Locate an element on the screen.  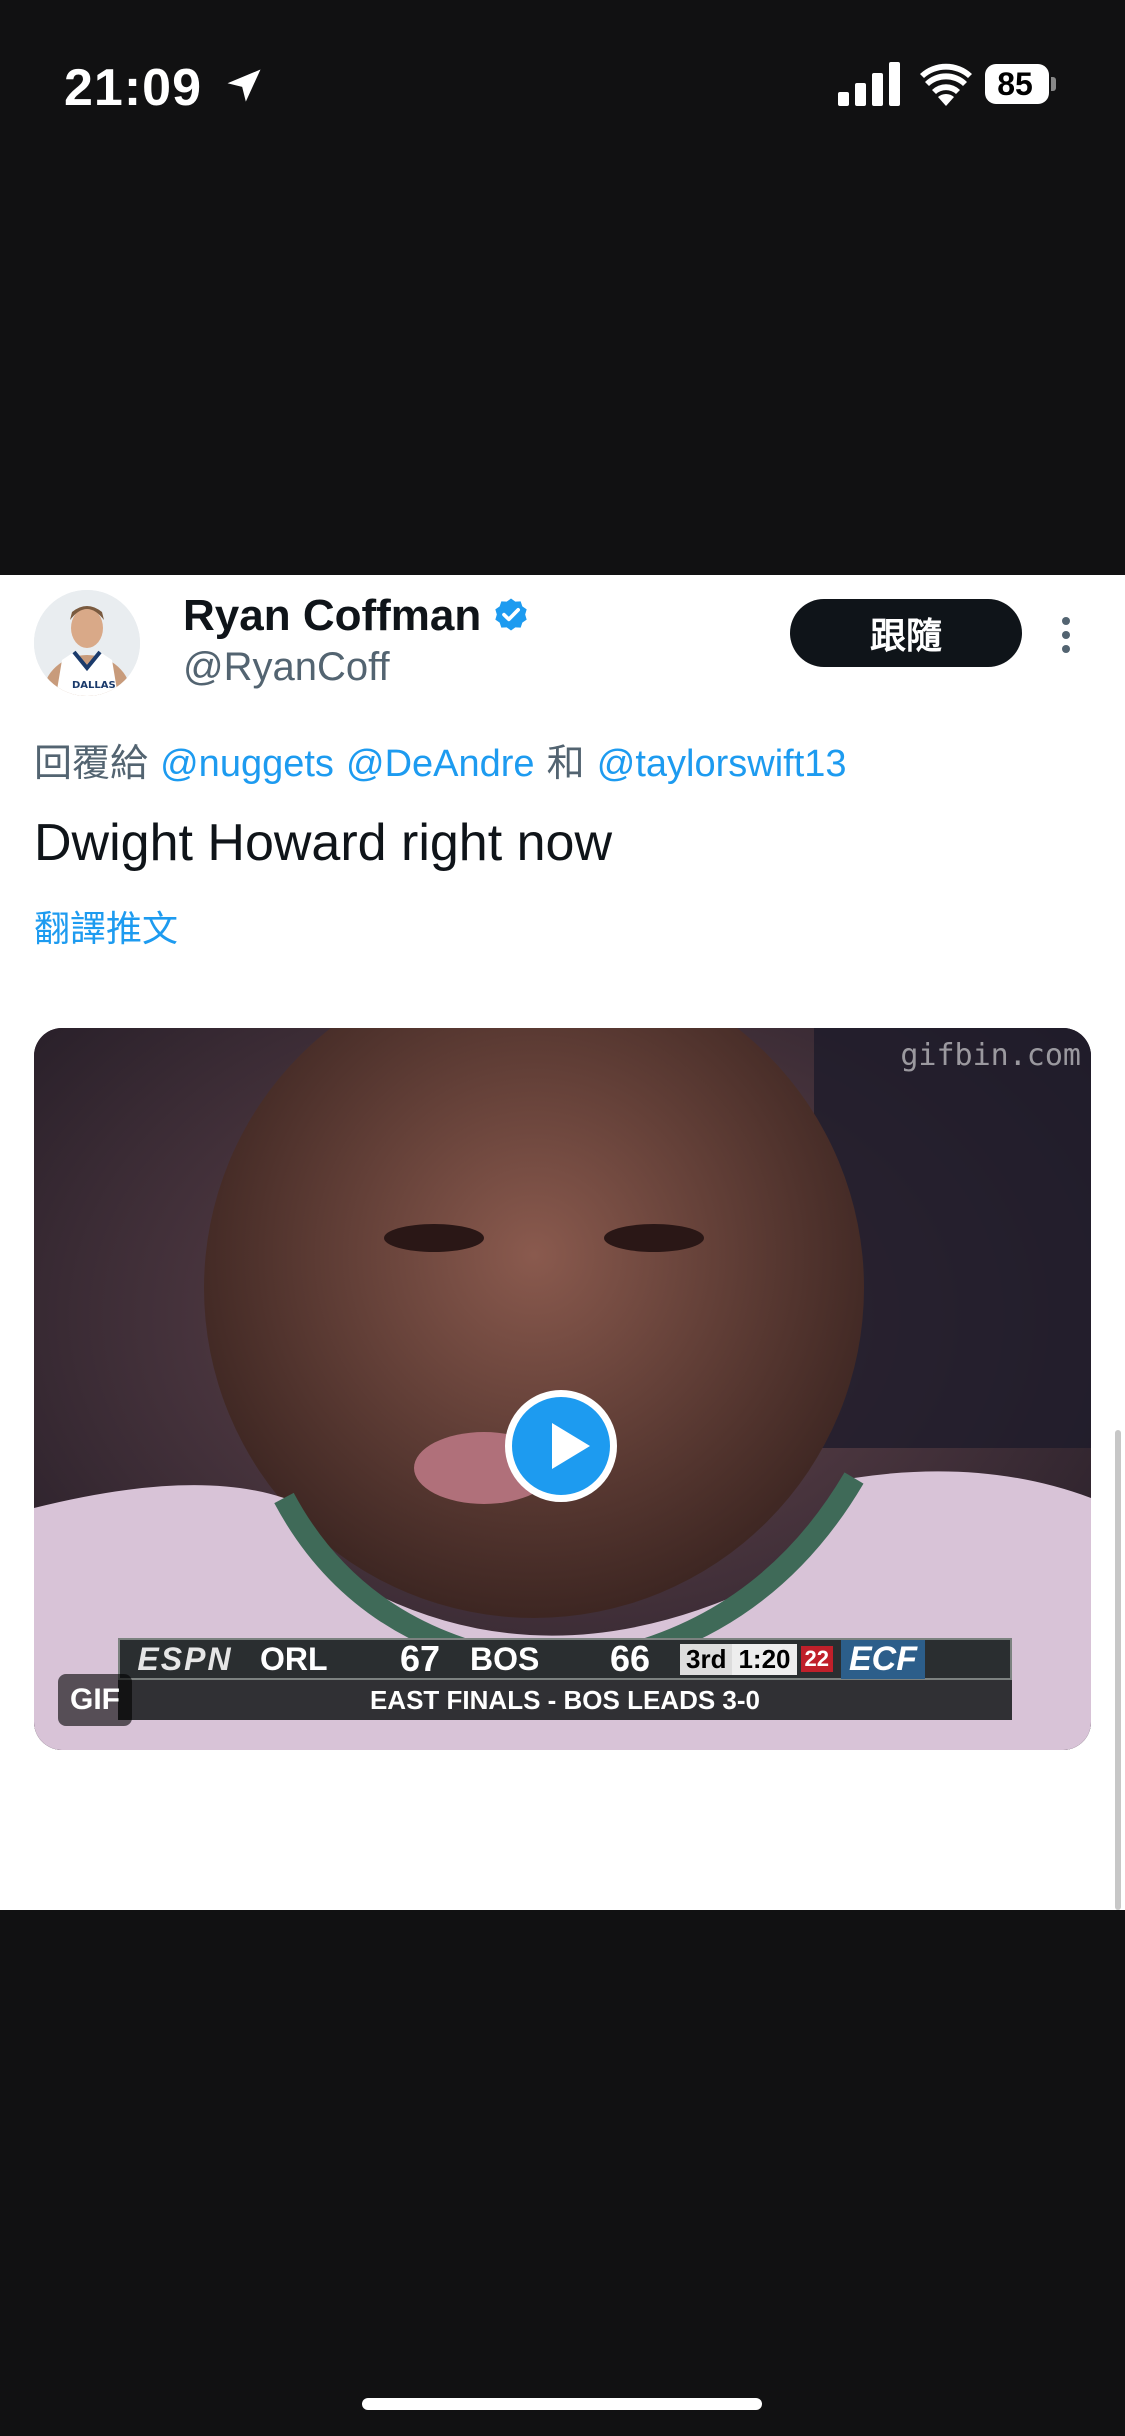
mention-link: @nuggets is located at coordinates (247, 764).